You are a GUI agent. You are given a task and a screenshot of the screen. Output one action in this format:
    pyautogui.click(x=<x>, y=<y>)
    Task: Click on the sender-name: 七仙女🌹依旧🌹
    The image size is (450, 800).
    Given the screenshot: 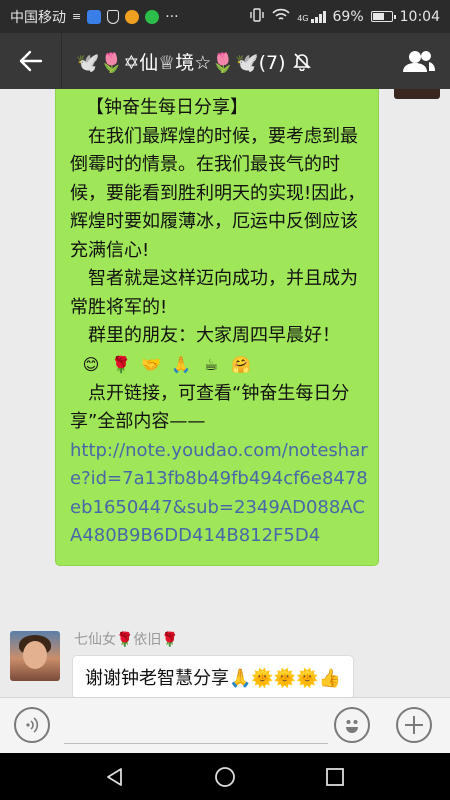 What is the action you would take?
    pyautogui.click(x=126, y=640)
    